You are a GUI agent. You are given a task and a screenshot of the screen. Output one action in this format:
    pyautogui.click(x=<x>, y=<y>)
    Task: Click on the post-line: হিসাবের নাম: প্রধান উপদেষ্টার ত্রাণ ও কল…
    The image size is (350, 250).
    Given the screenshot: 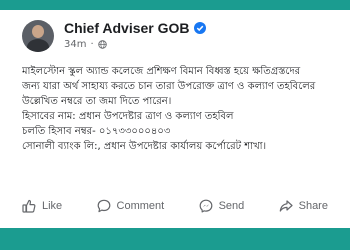 What is the action you would take?
    pyautogui.click(x=128, y=116)
    